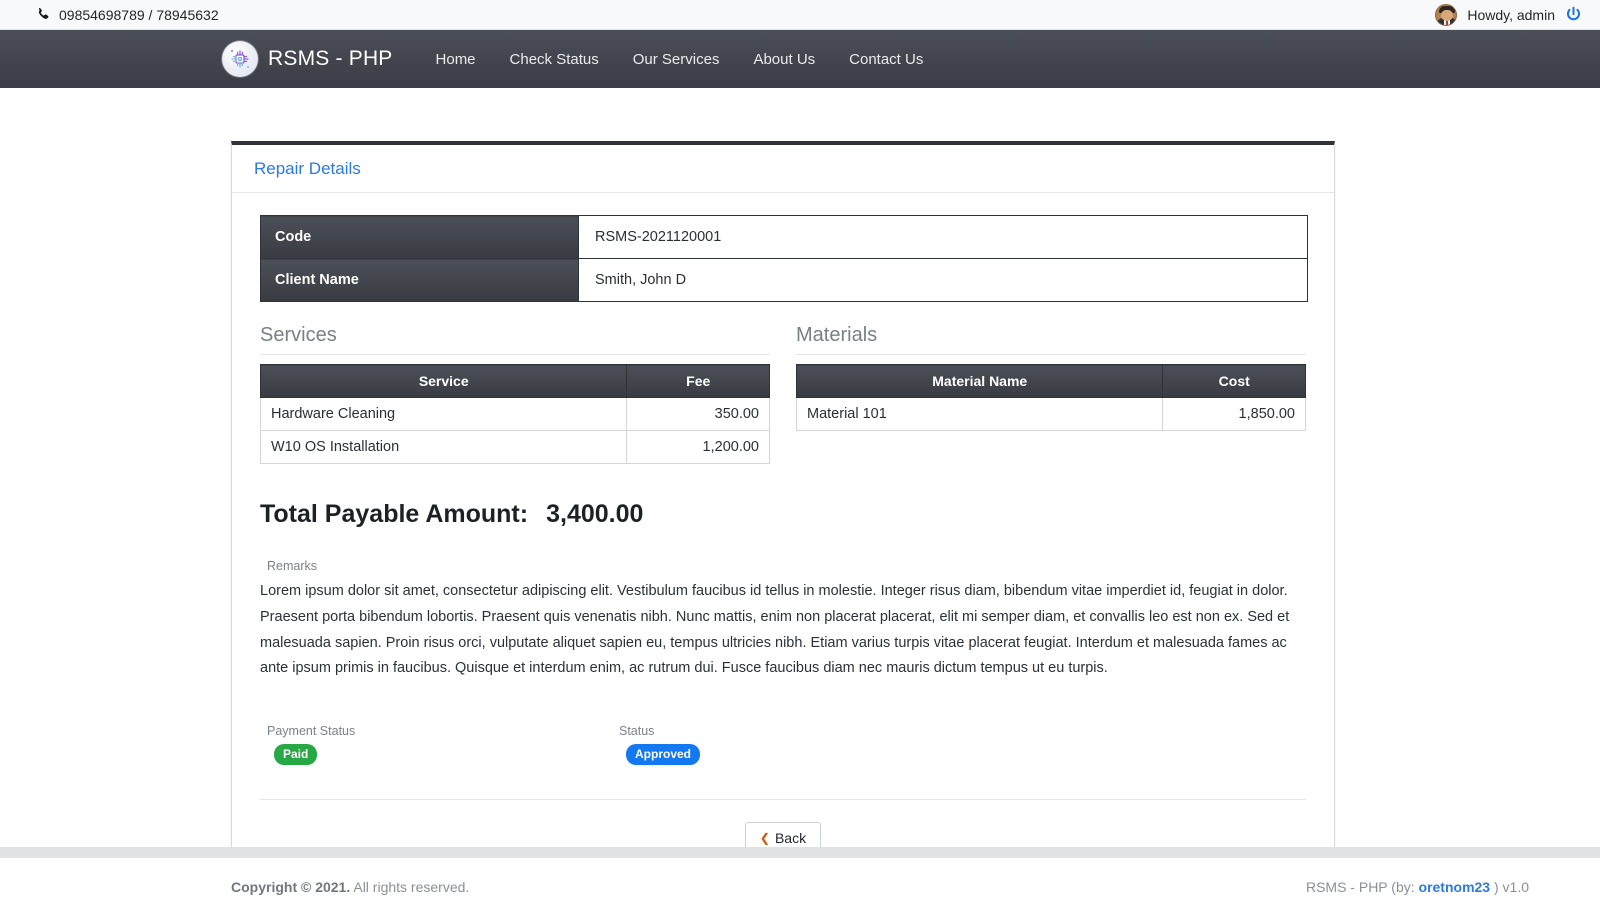 The width and height of the screenshot is (1600, 915). Describe the element at coordinates (788, 745) in the screenshot. I see `status-block: Status Approved` at that location.